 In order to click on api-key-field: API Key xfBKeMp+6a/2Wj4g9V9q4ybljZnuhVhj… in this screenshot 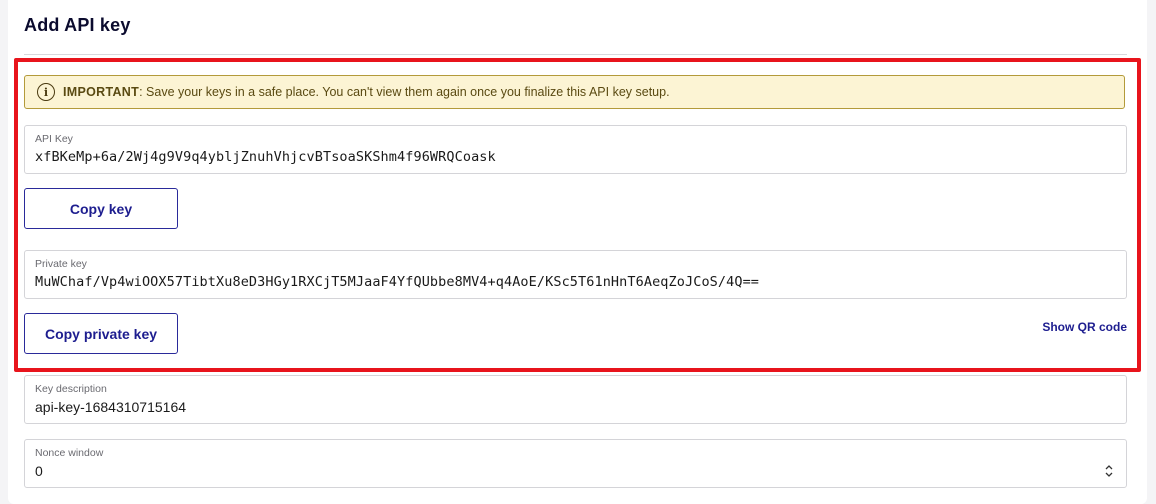, I will do `click(575, 149)`.